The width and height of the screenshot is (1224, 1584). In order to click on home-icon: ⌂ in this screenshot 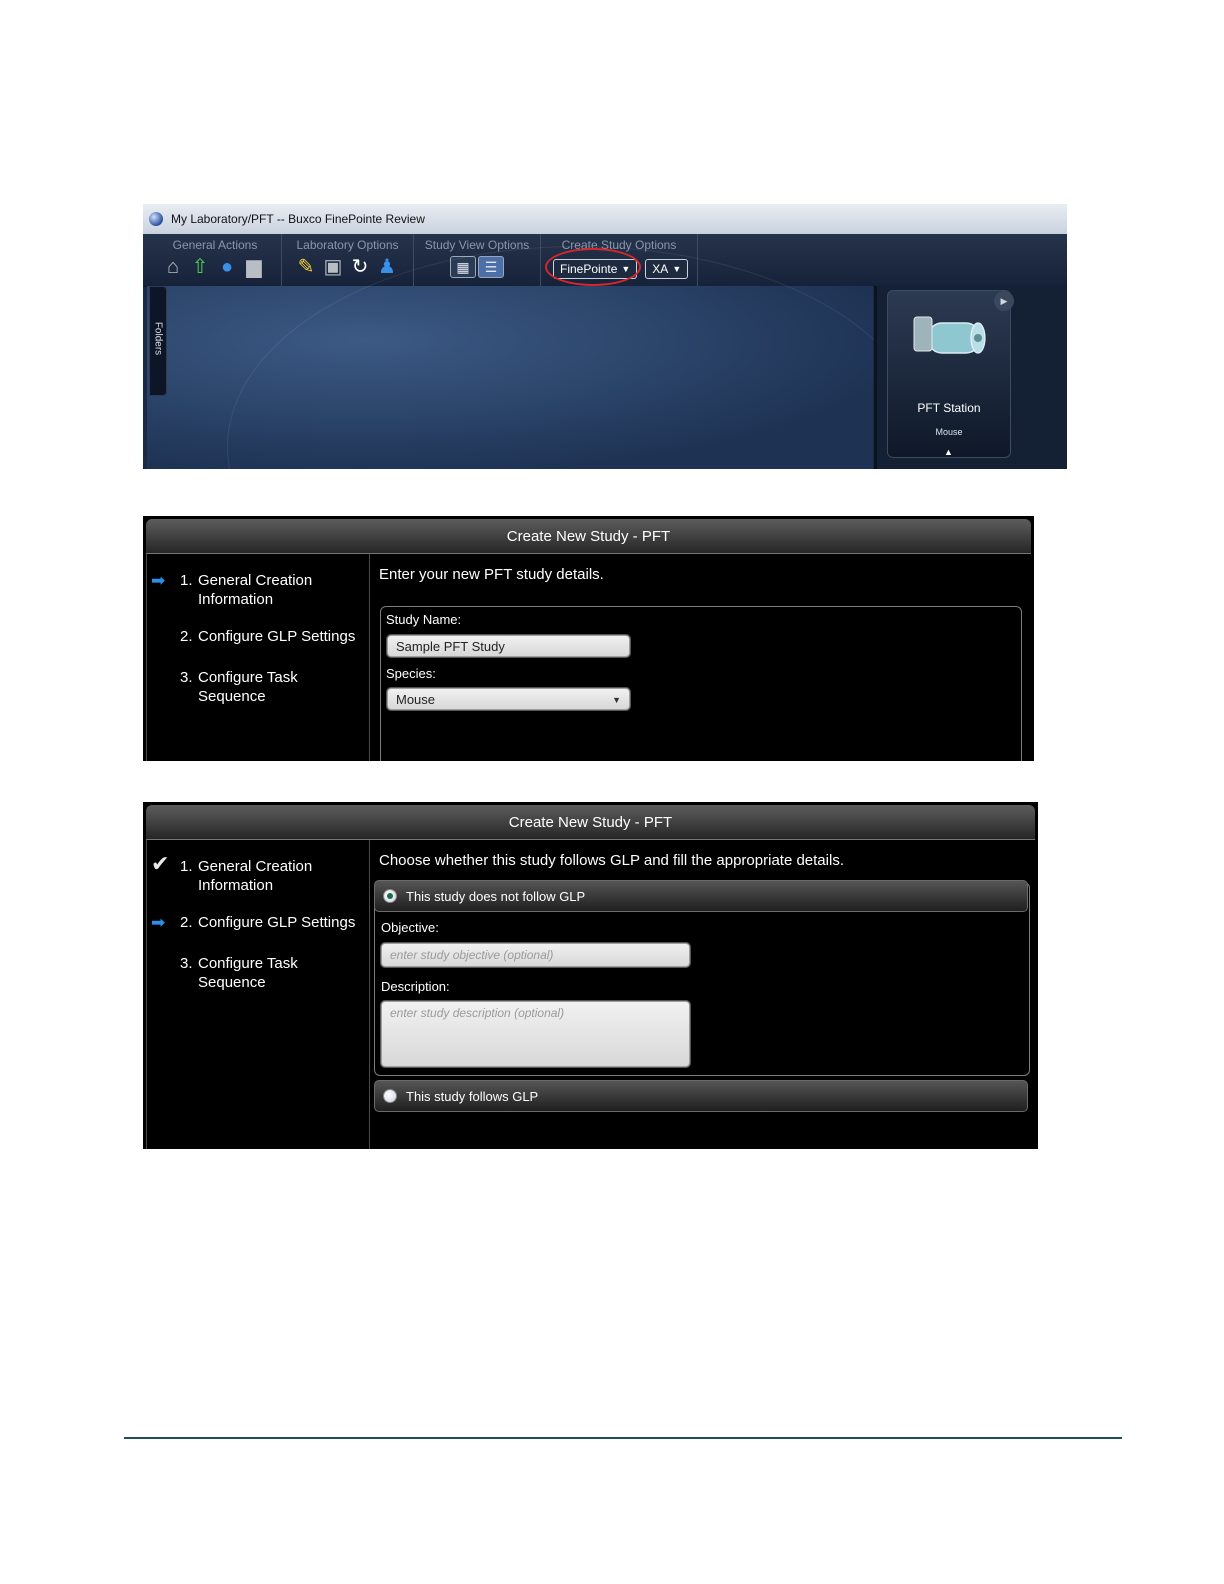, I will do `click(173, 267)`.